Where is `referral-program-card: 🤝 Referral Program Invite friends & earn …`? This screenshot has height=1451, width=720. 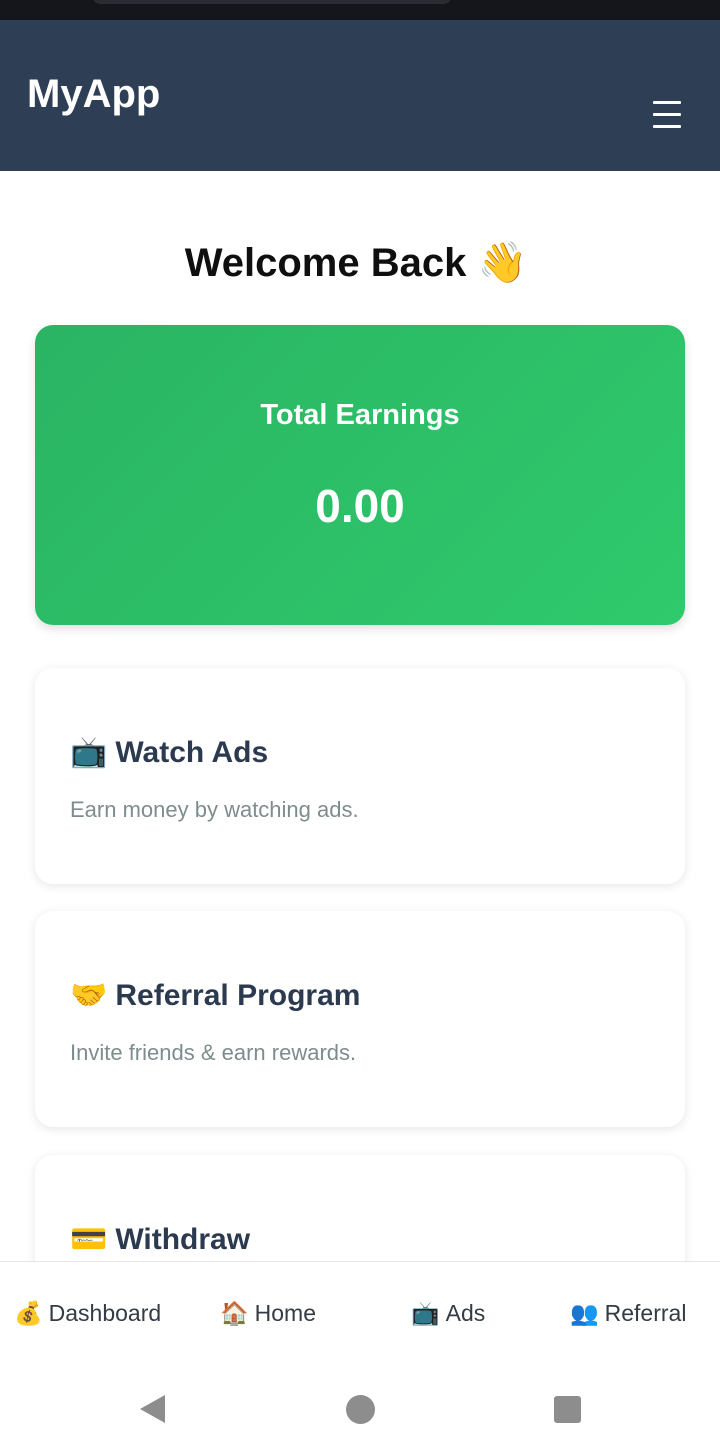 referral-program-card: 🤝 Referral Program Invite friends & earn … is located at coordinates (360, 1019).